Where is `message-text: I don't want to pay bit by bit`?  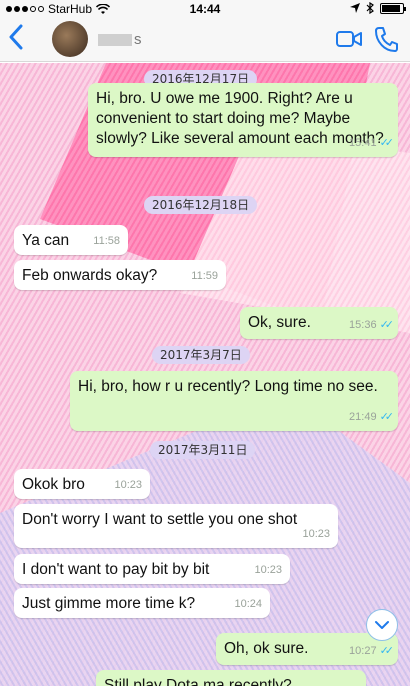
message-text: I don't want to pay bit by bit is located at coordinates (116, 569).